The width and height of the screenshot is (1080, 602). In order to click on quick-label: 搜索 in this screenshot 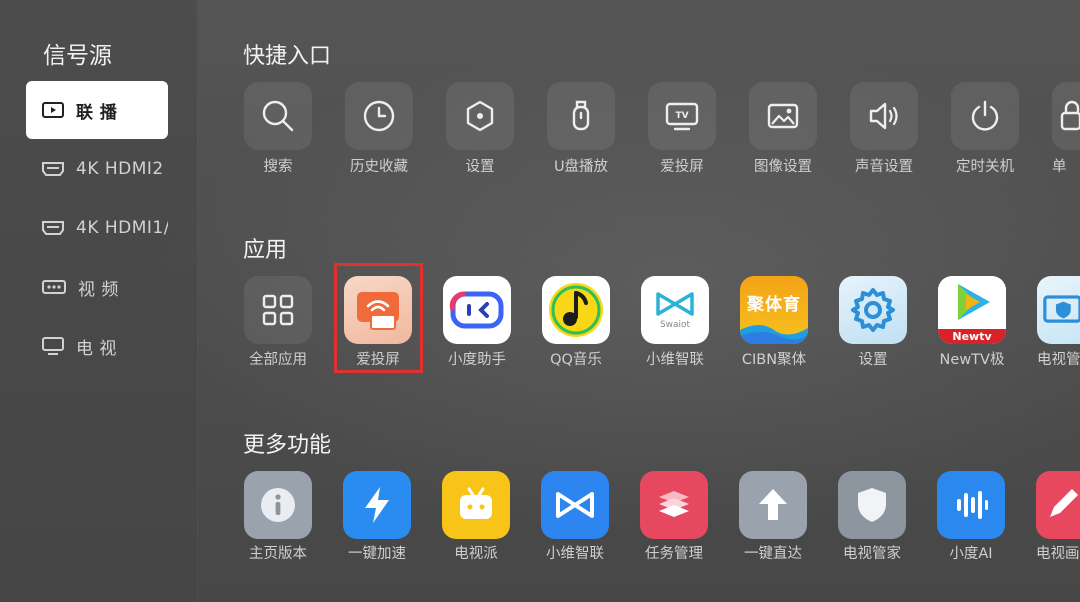, I will do `click(278, 167)`.